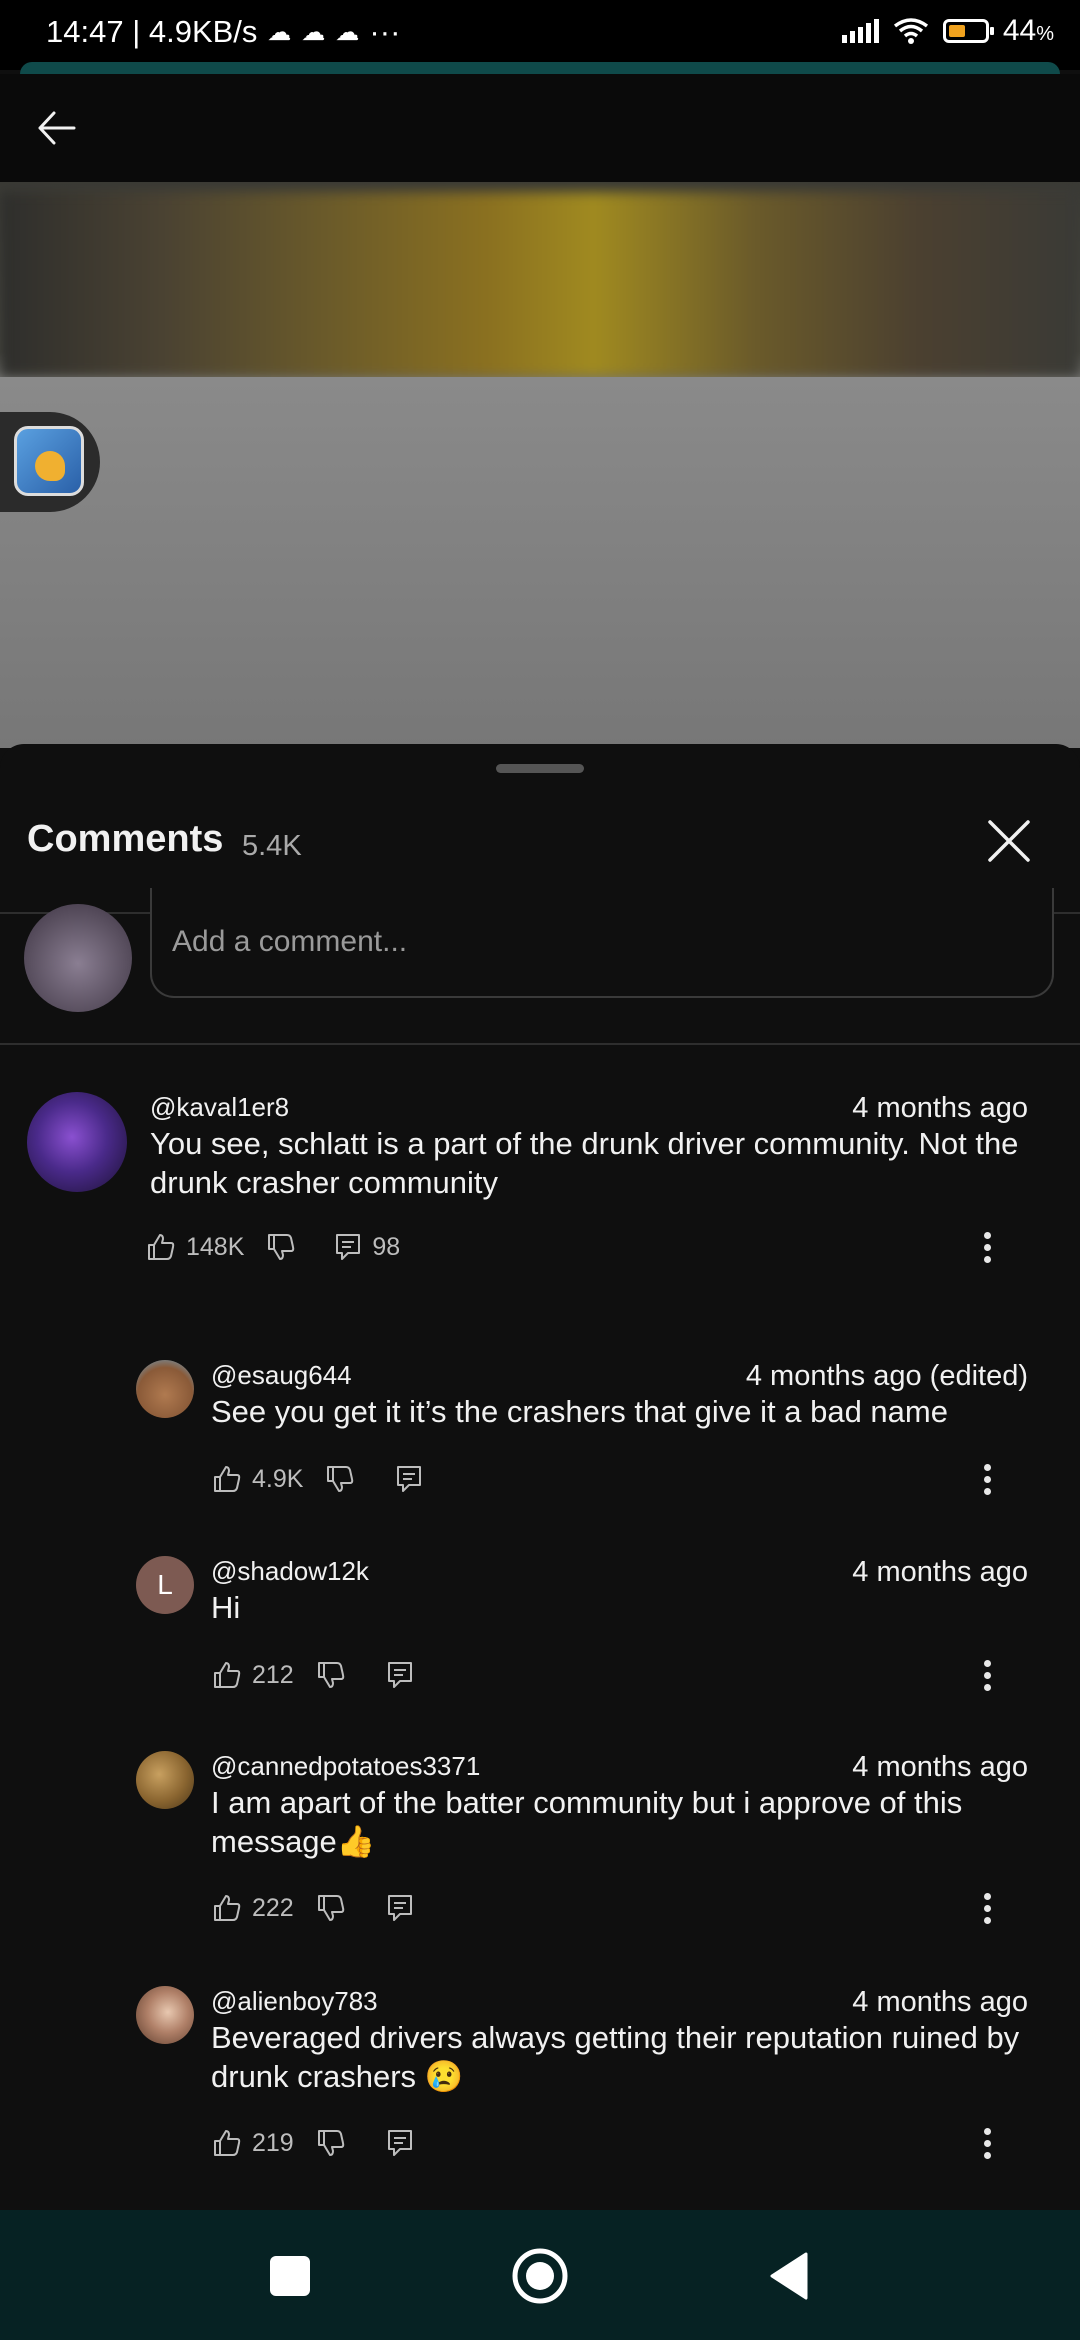 This screenshot has width=1080, height=2340. Describe the element at coordinates (273, 2142) in the screenshot. I see `like-count: 219` at that location.